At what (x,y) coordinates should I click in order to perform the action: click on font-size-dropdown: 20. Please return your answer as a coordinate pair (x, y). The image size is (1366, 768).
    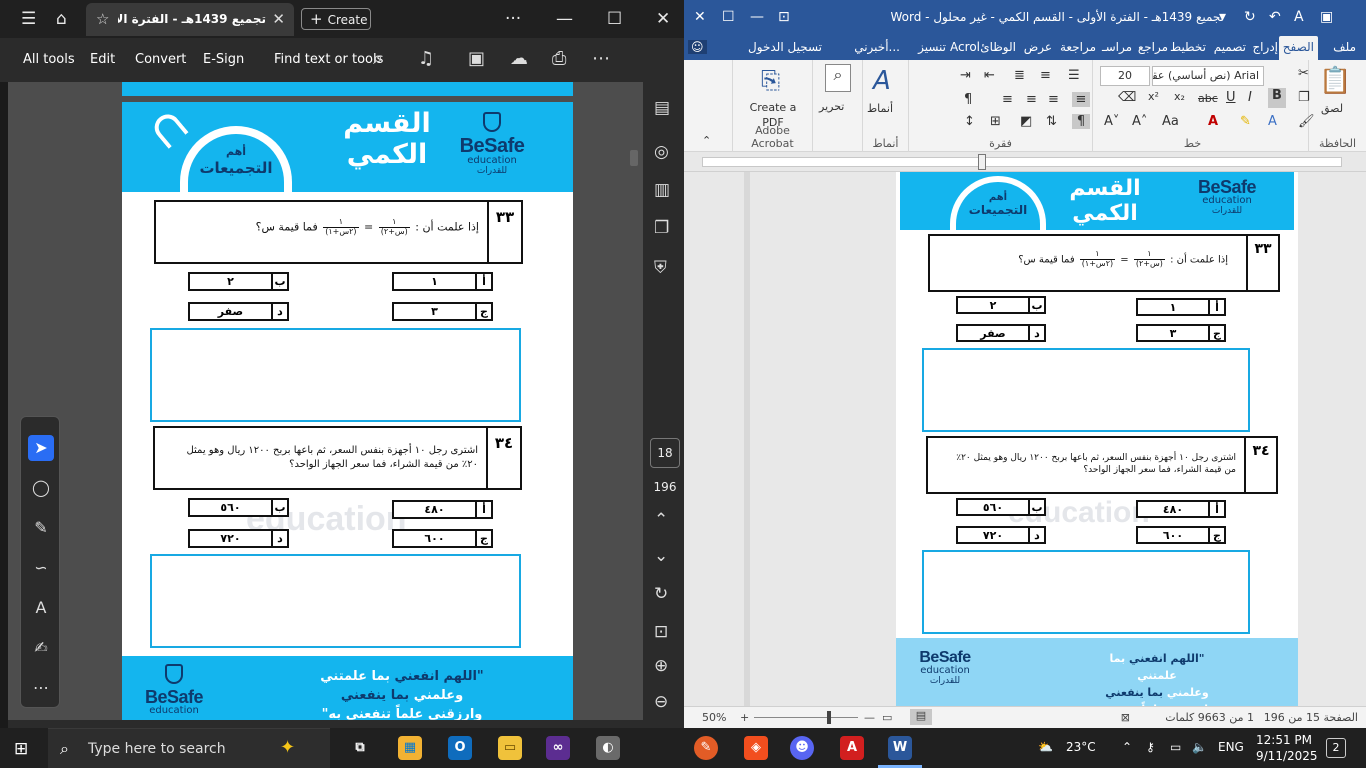
    Looking at the image, I should click on (1125, 76).